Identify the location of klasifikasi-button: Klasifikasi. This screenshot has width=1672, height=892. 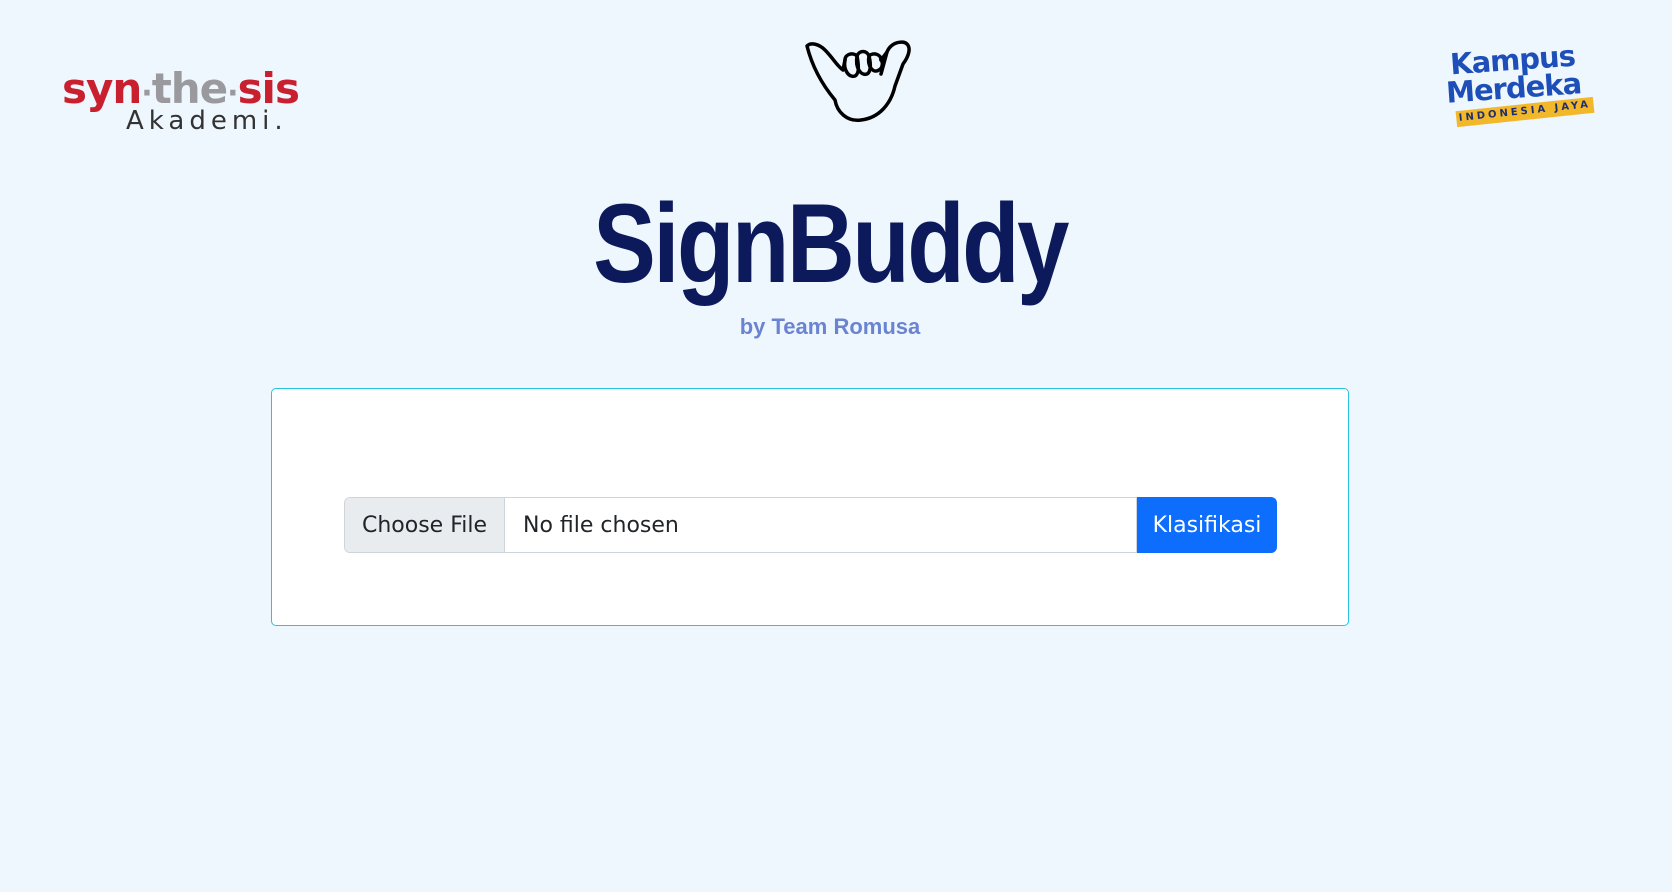
(1207, 525).